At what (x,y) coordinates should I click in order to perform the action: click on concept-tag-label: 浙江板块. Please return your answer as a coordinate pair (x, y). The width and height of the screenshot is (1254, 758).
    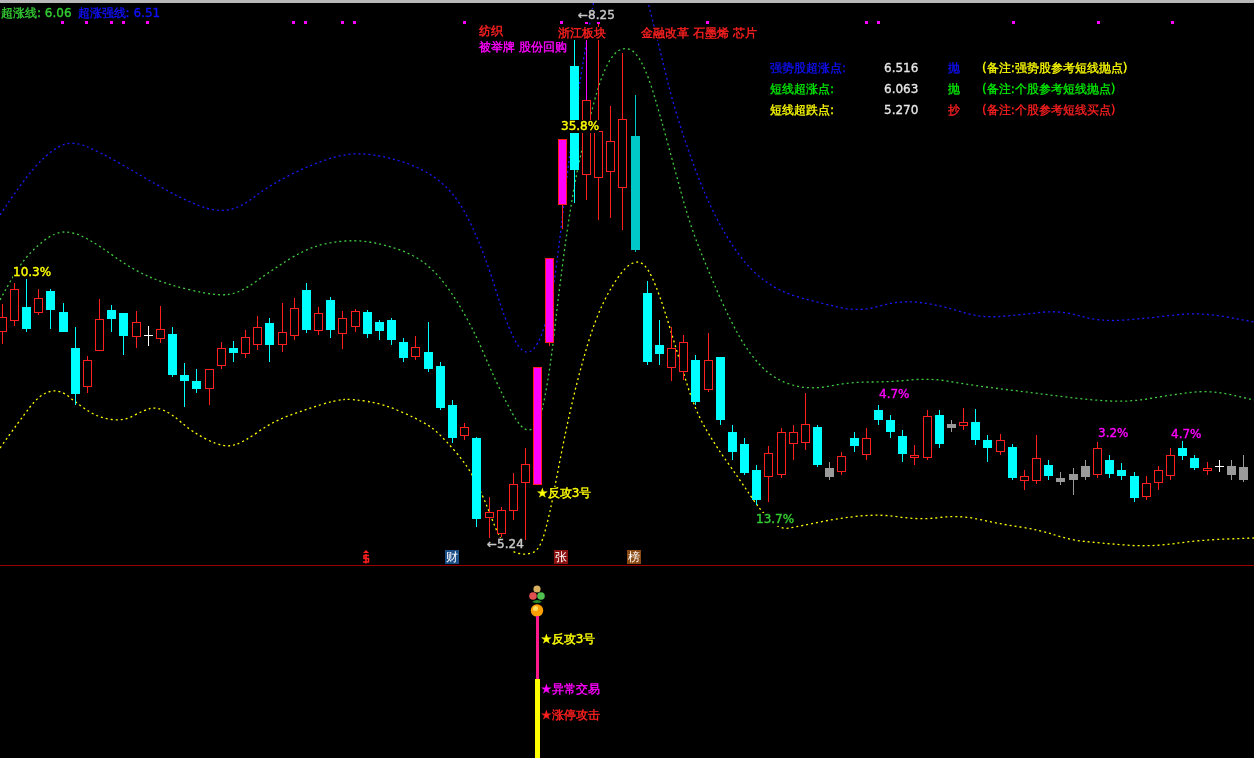
    Looking at the image, I should click on (582, 33).